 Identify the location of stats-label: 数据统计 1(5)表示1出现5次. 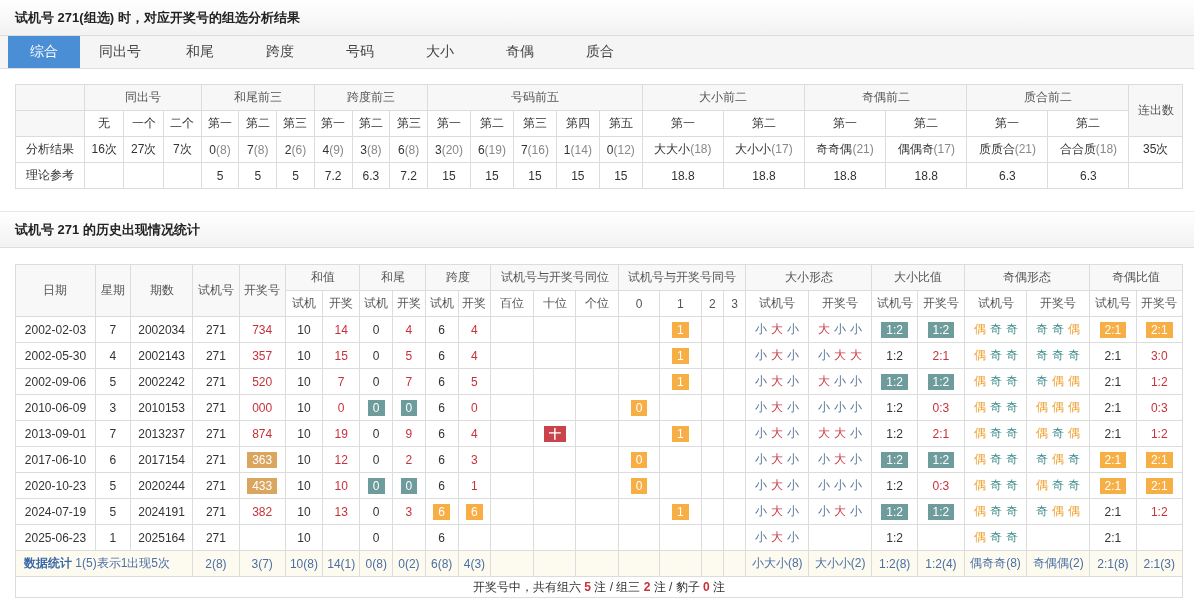
(104, 563).